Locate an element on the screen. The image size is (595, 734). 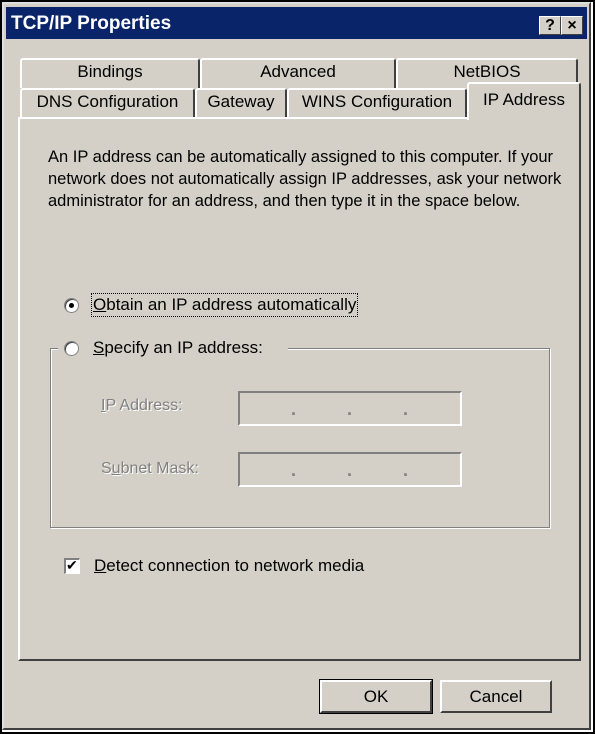
obtain-auto-label: Obtain an IP address automatically is located at coordinates (224, 305).